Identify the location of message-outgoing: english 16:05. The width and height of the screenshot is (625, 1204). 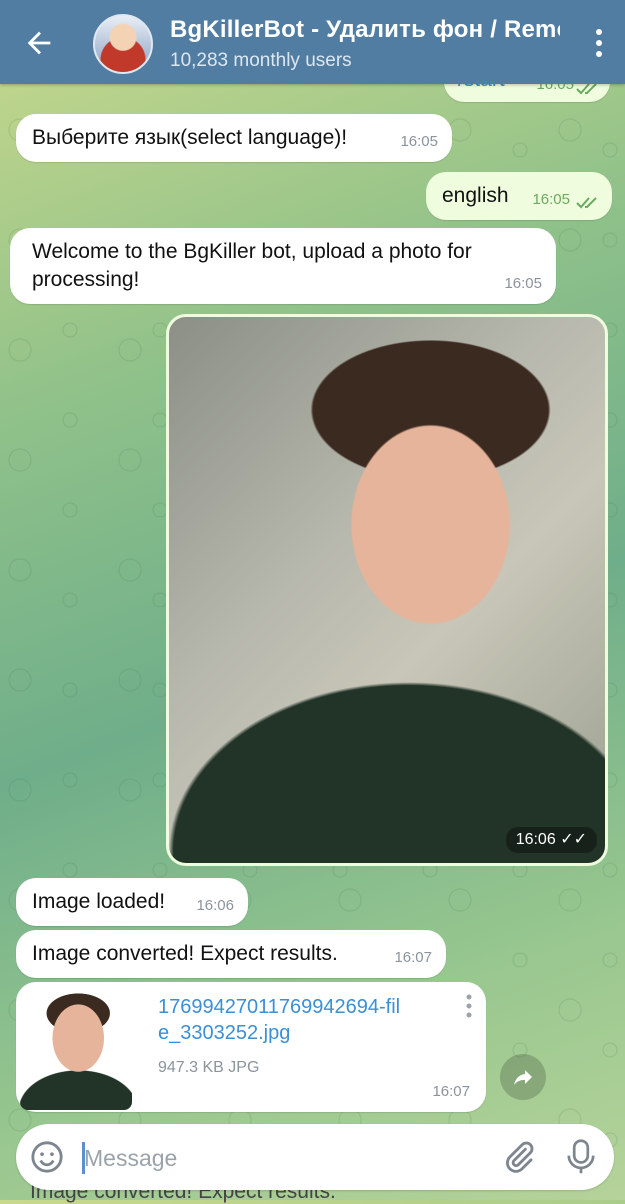
(519, 196).